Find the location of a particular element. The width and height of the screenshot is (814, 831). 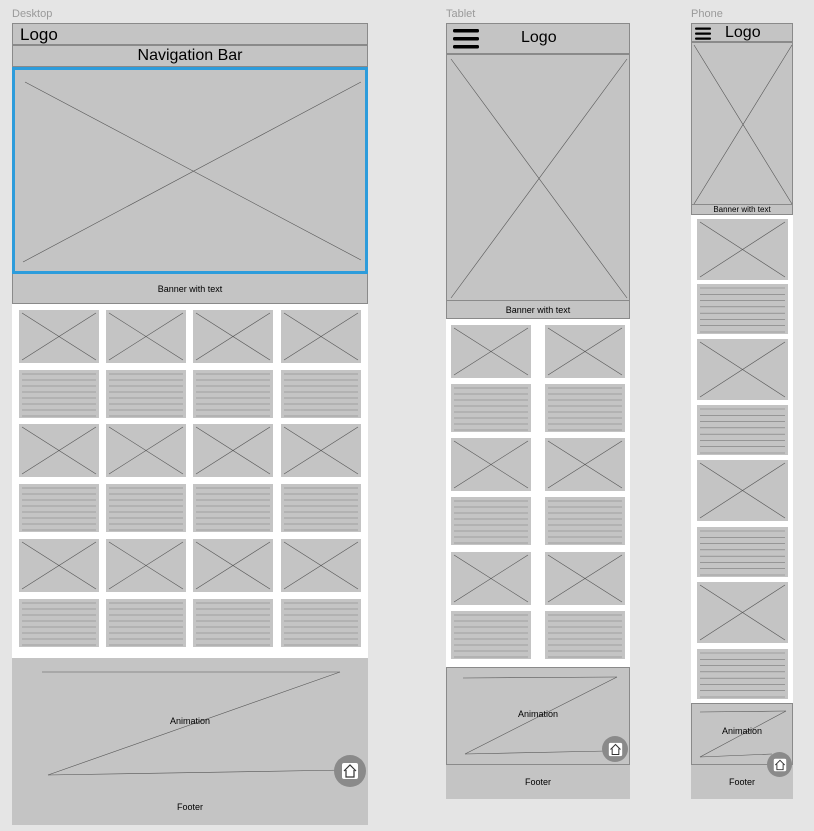

phone-animation-area: Animation is located at coordinates (742, 740).